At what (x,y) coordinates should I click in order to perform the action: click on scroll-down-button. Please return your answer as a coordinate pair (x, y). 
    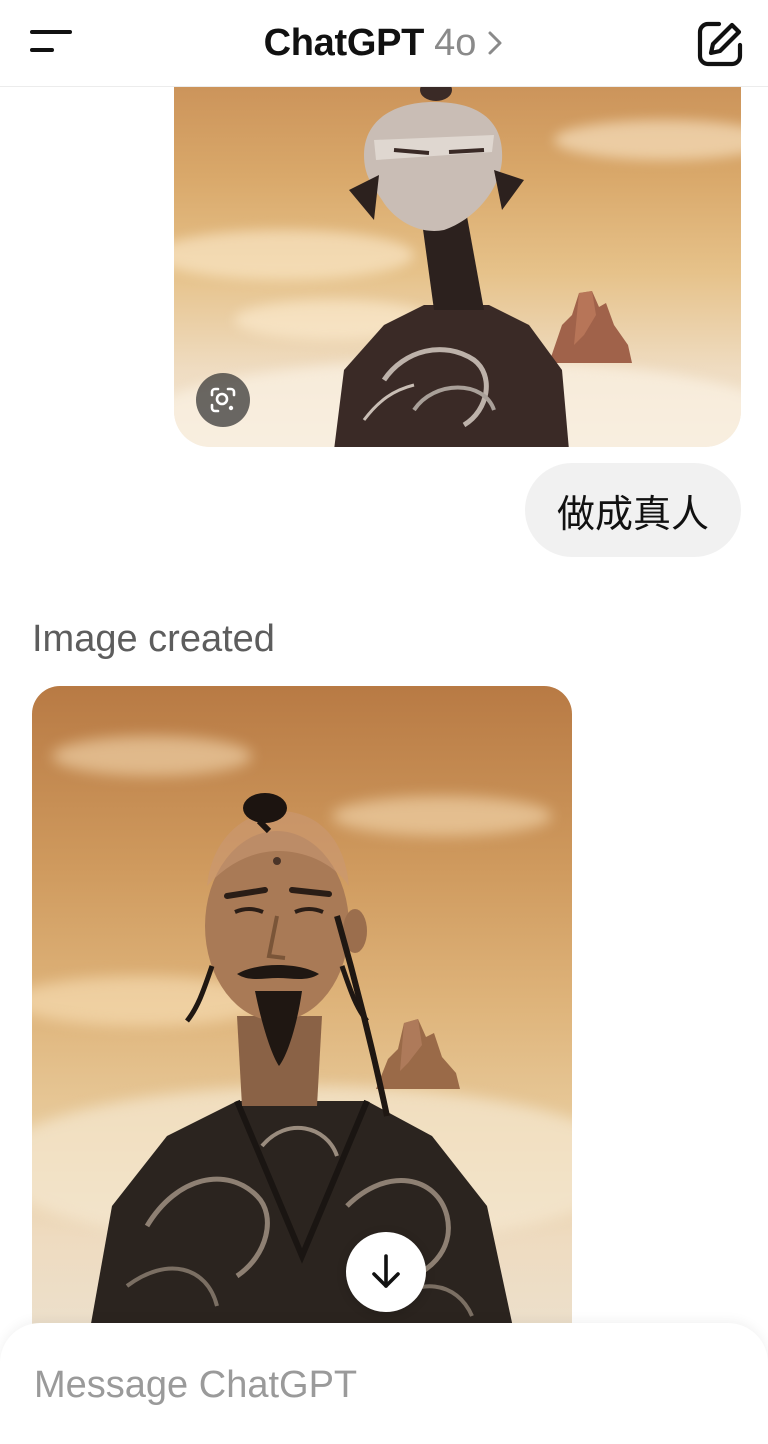
    Looking at the image, I should click on (386, 1272).